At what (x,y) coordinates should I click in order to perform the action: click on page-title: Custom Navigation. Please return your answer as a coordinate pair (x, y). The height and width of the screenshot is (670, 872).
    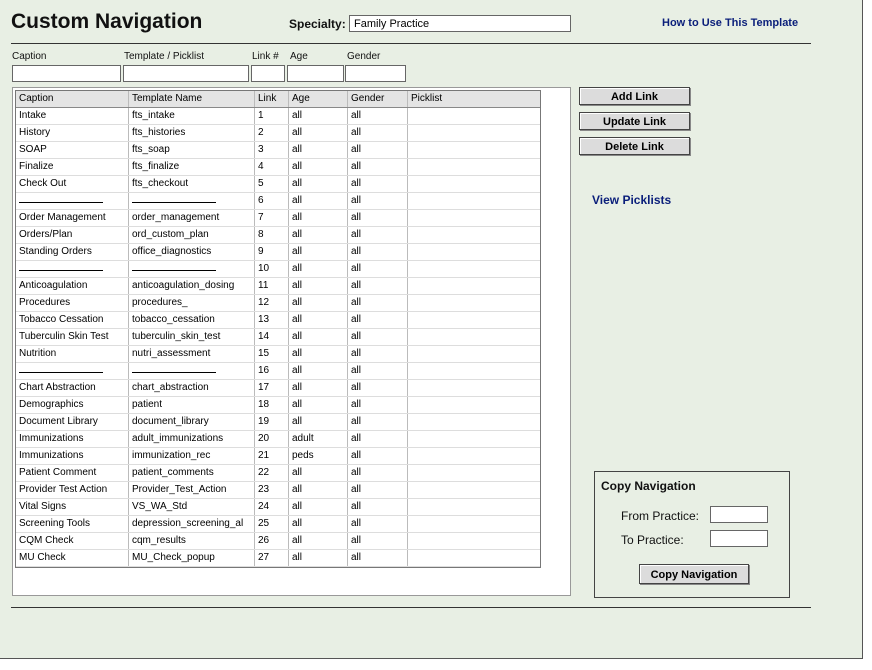
    Looking at the image, I should click on (107, 21).